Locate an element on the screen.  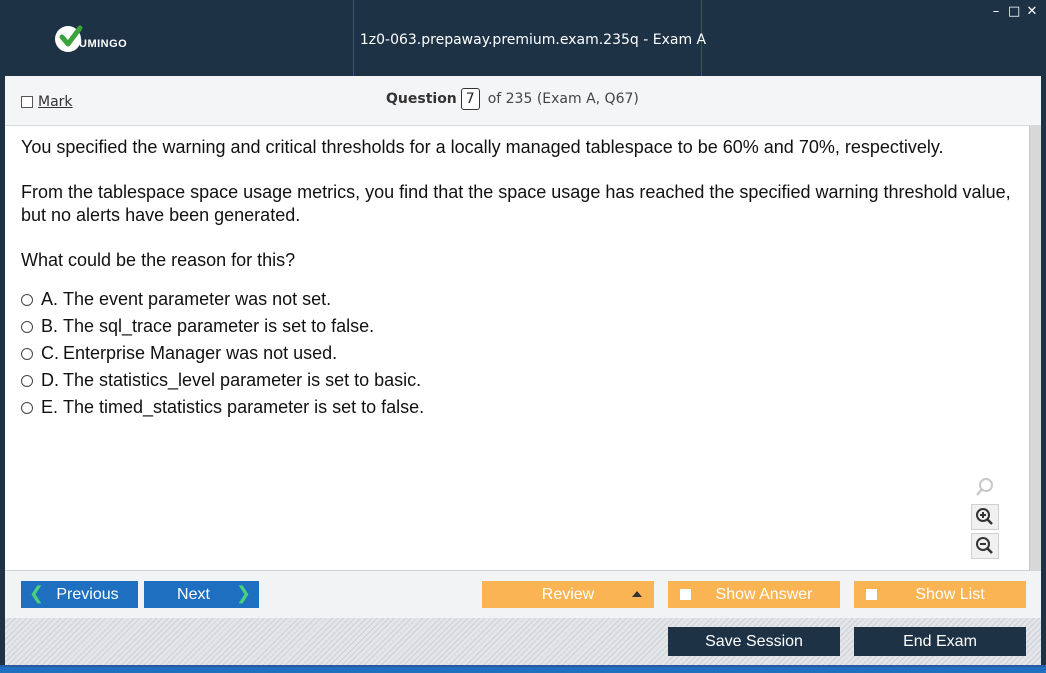
save-session-button: Save Session is located at coordinates (754, 641).